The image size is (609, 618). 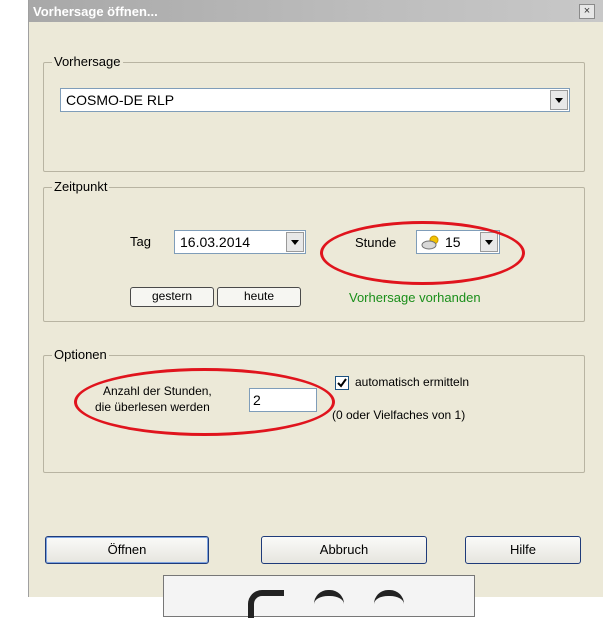 I want to click on title-bar: Vorhersage öffnen... ×, so click(x=316, y=11).